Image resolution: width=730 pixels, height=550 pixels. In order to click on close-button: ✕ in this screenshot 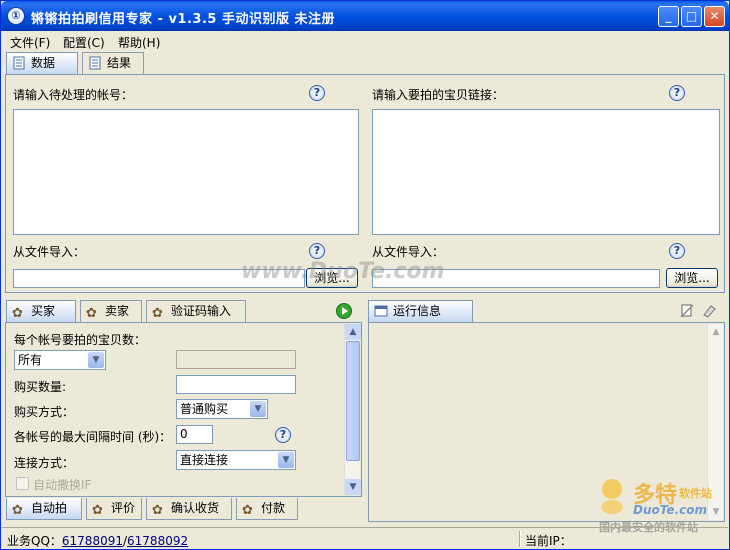, I will do `click(714, 16)`.